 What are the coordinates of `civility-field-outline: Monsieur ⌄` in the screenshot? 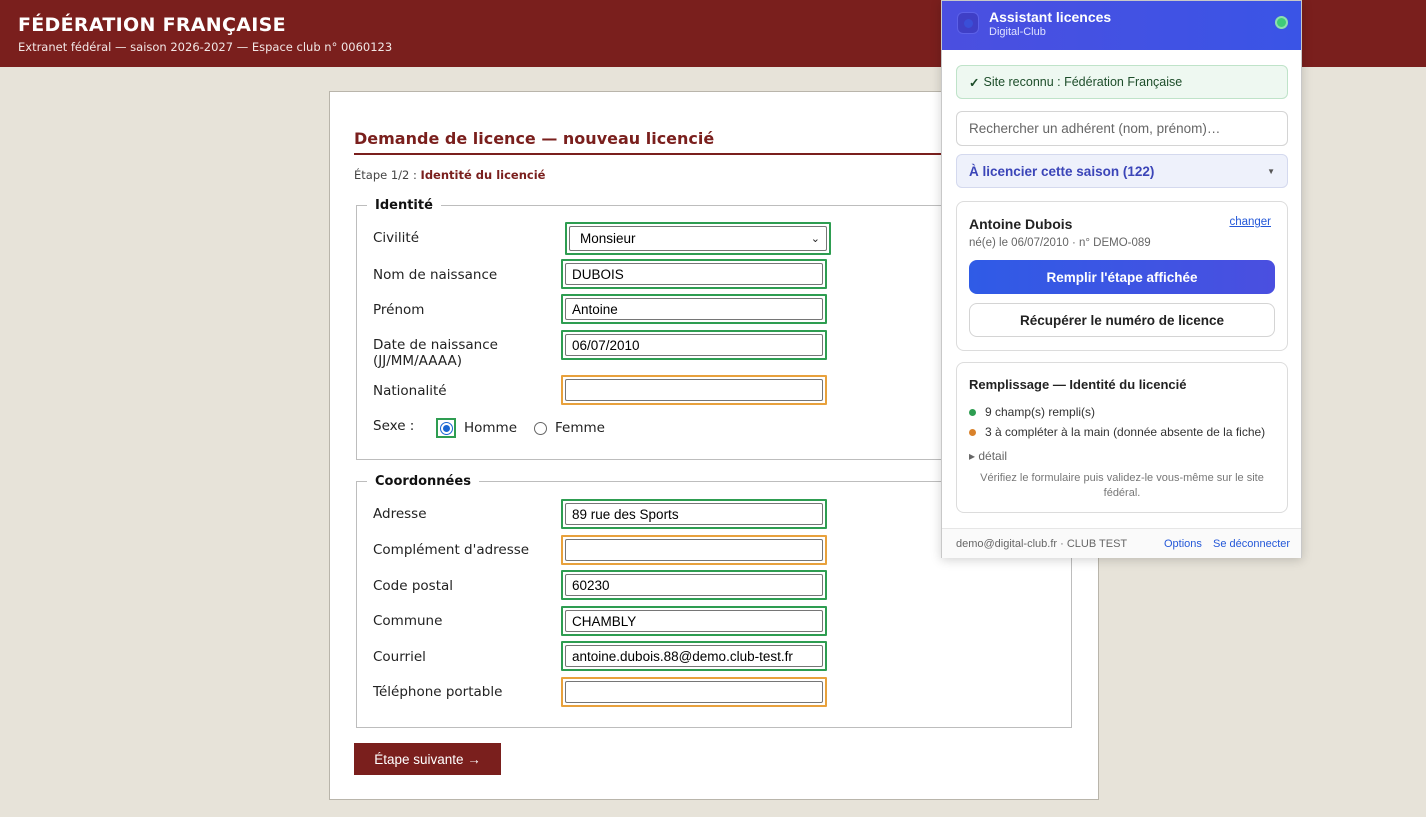 It's located at (698, 238).